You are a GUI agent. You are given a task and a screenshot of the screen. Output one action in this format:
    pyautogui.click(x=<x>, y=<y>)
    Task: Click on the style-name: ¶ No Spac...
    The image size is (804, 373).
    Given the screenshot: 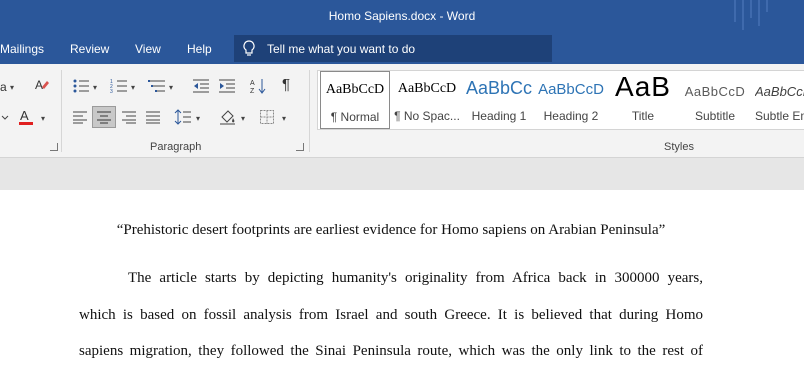 What is the action you would take?
    pyautogui.click(x=427, y=116)
    